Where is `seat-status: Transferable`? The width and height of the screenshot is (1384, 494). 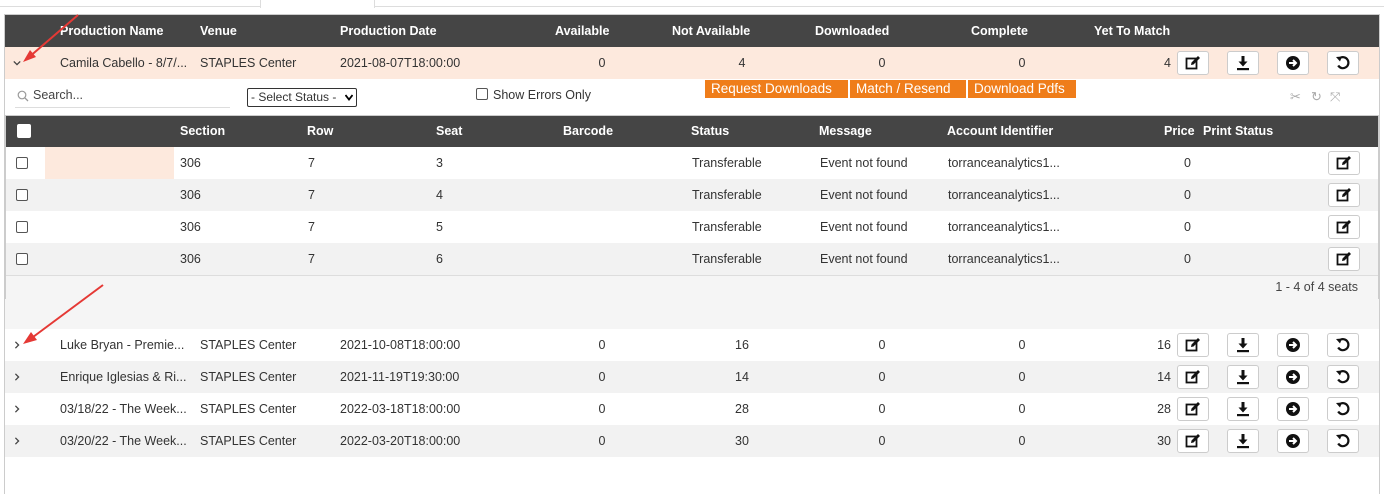
seat-status: Transferable is located at coordinates (727, 259).